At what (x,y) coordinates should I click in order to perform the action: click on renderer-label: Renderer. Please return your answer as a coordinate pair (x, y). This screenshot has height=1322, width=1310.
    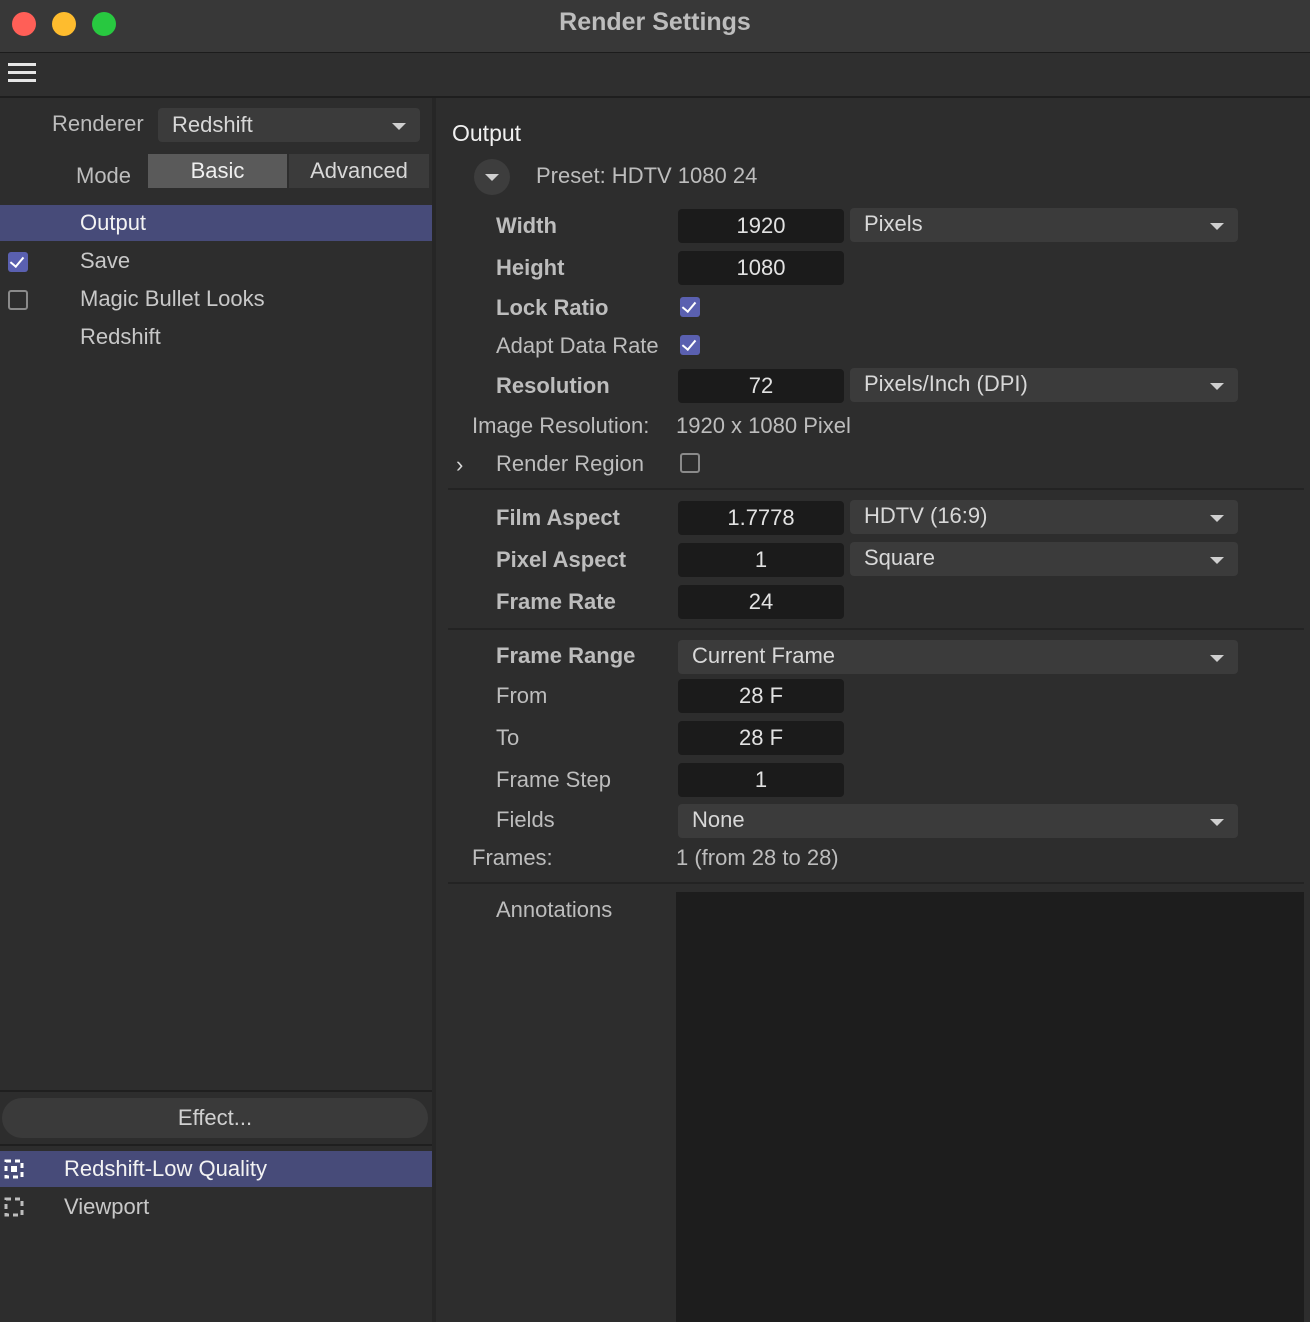
    Looking at the image, I should click on (98, 123).